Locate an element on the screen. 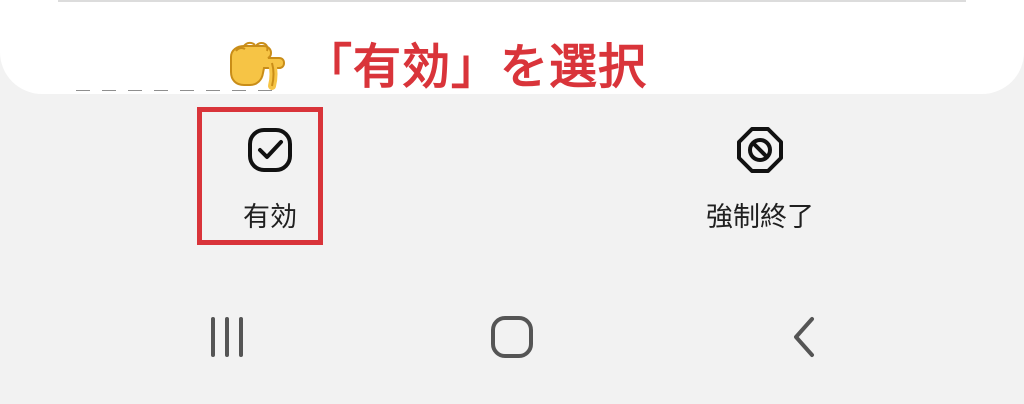 The height and width of the screenshot is (404, 1024). instruction-annotation: 「有効」を選択 is located at coordinates (434, 67).